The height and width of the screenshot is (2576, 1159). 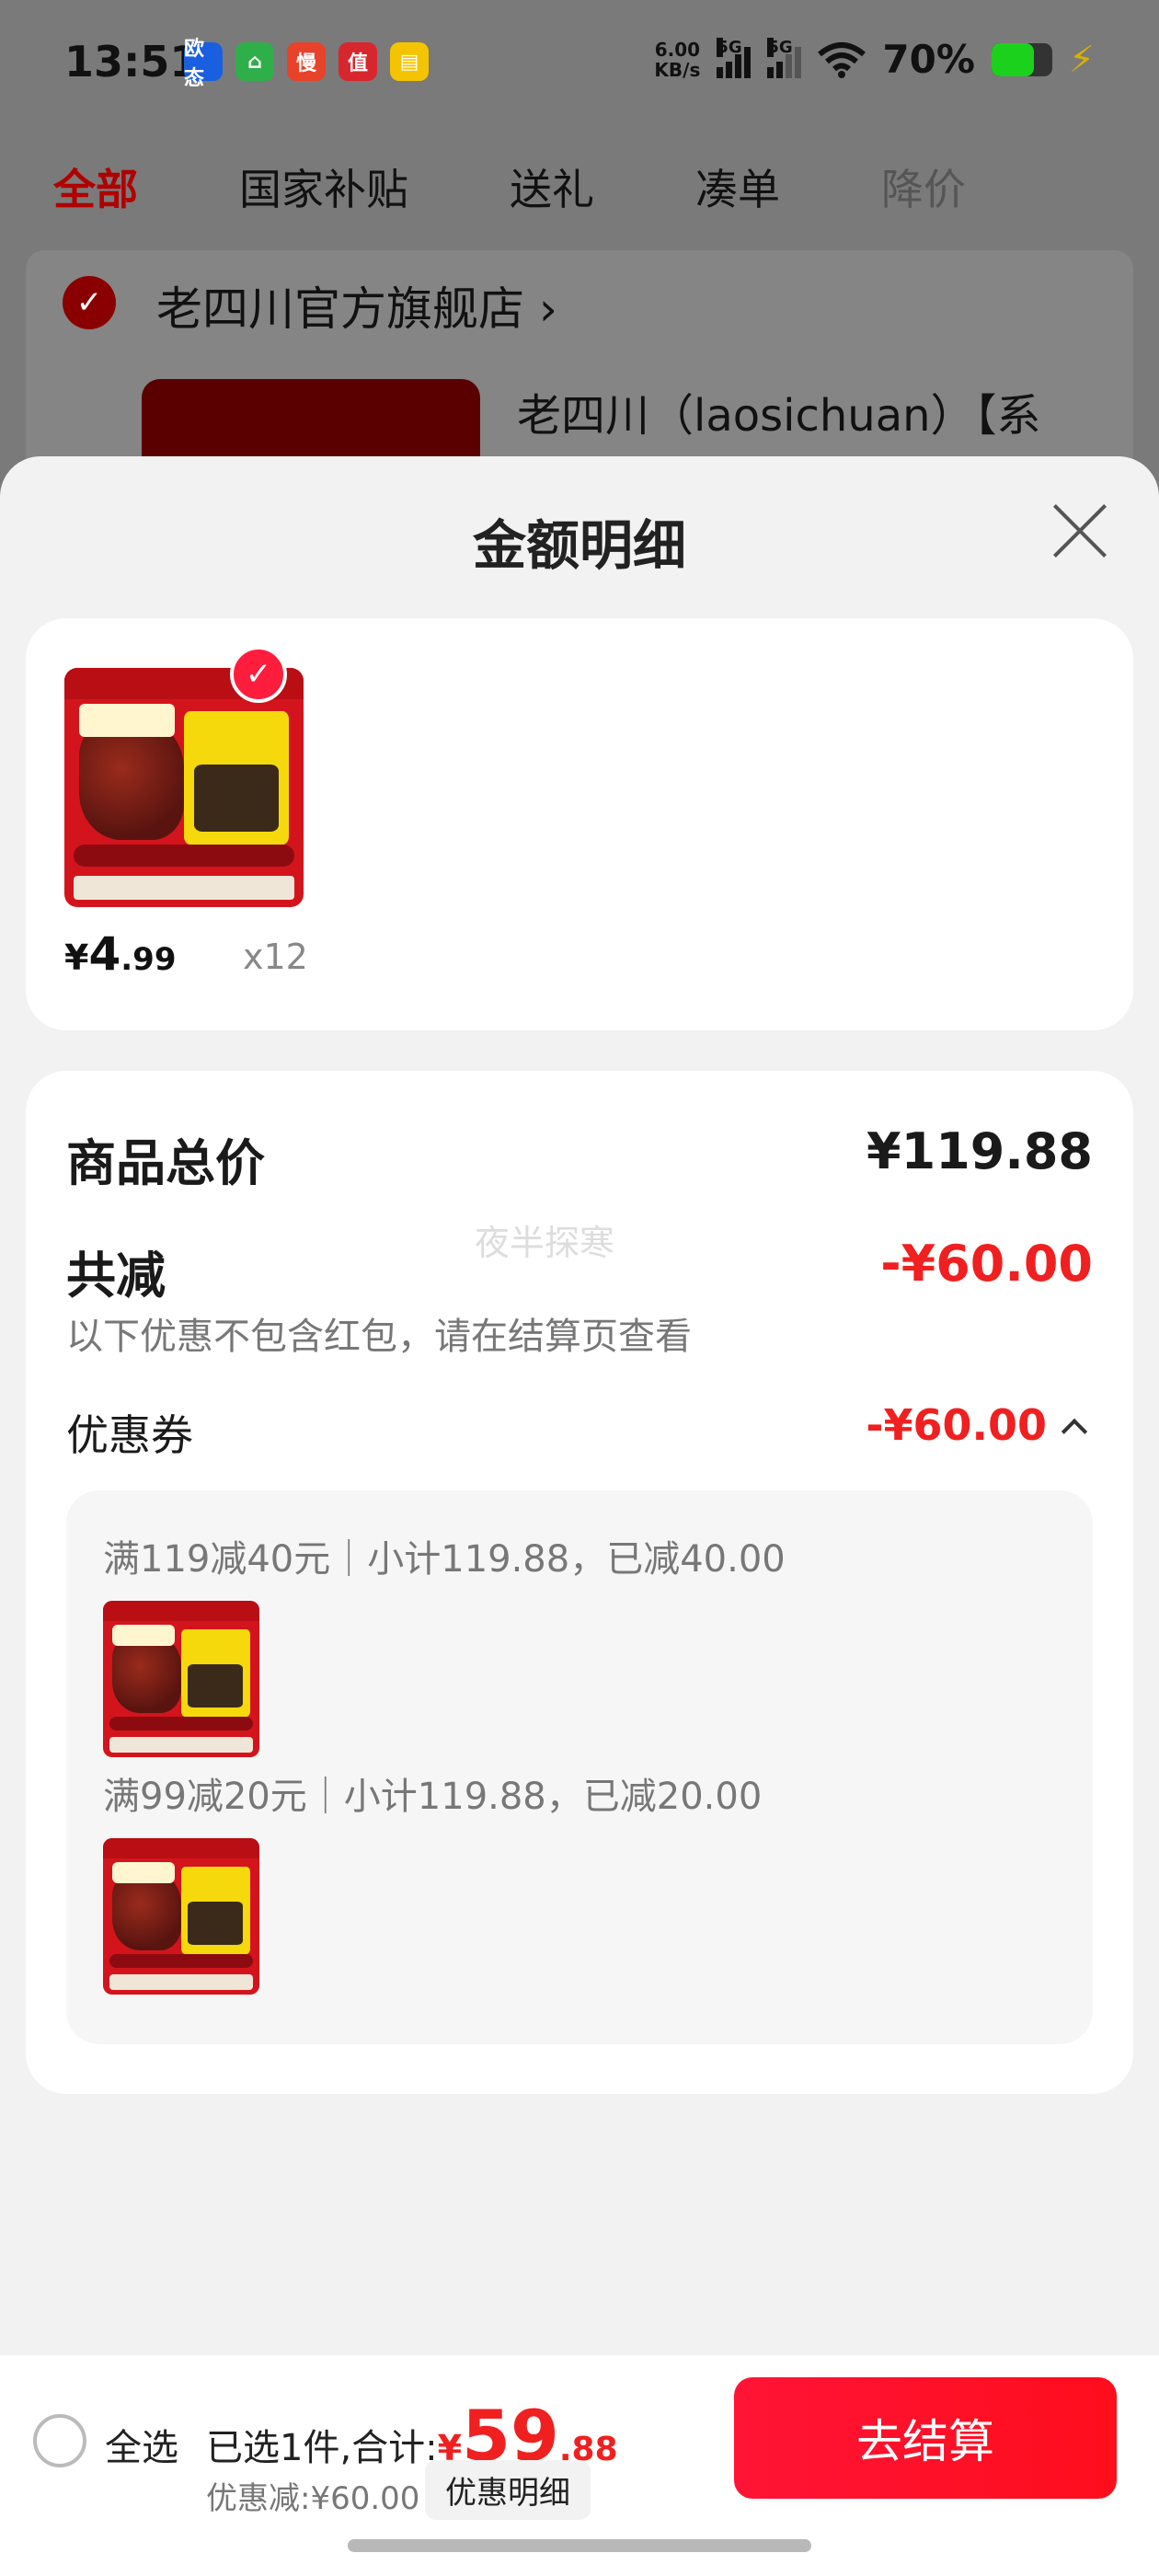 I want to click on product-check-icon: ✓, so click(x=258, y=674).